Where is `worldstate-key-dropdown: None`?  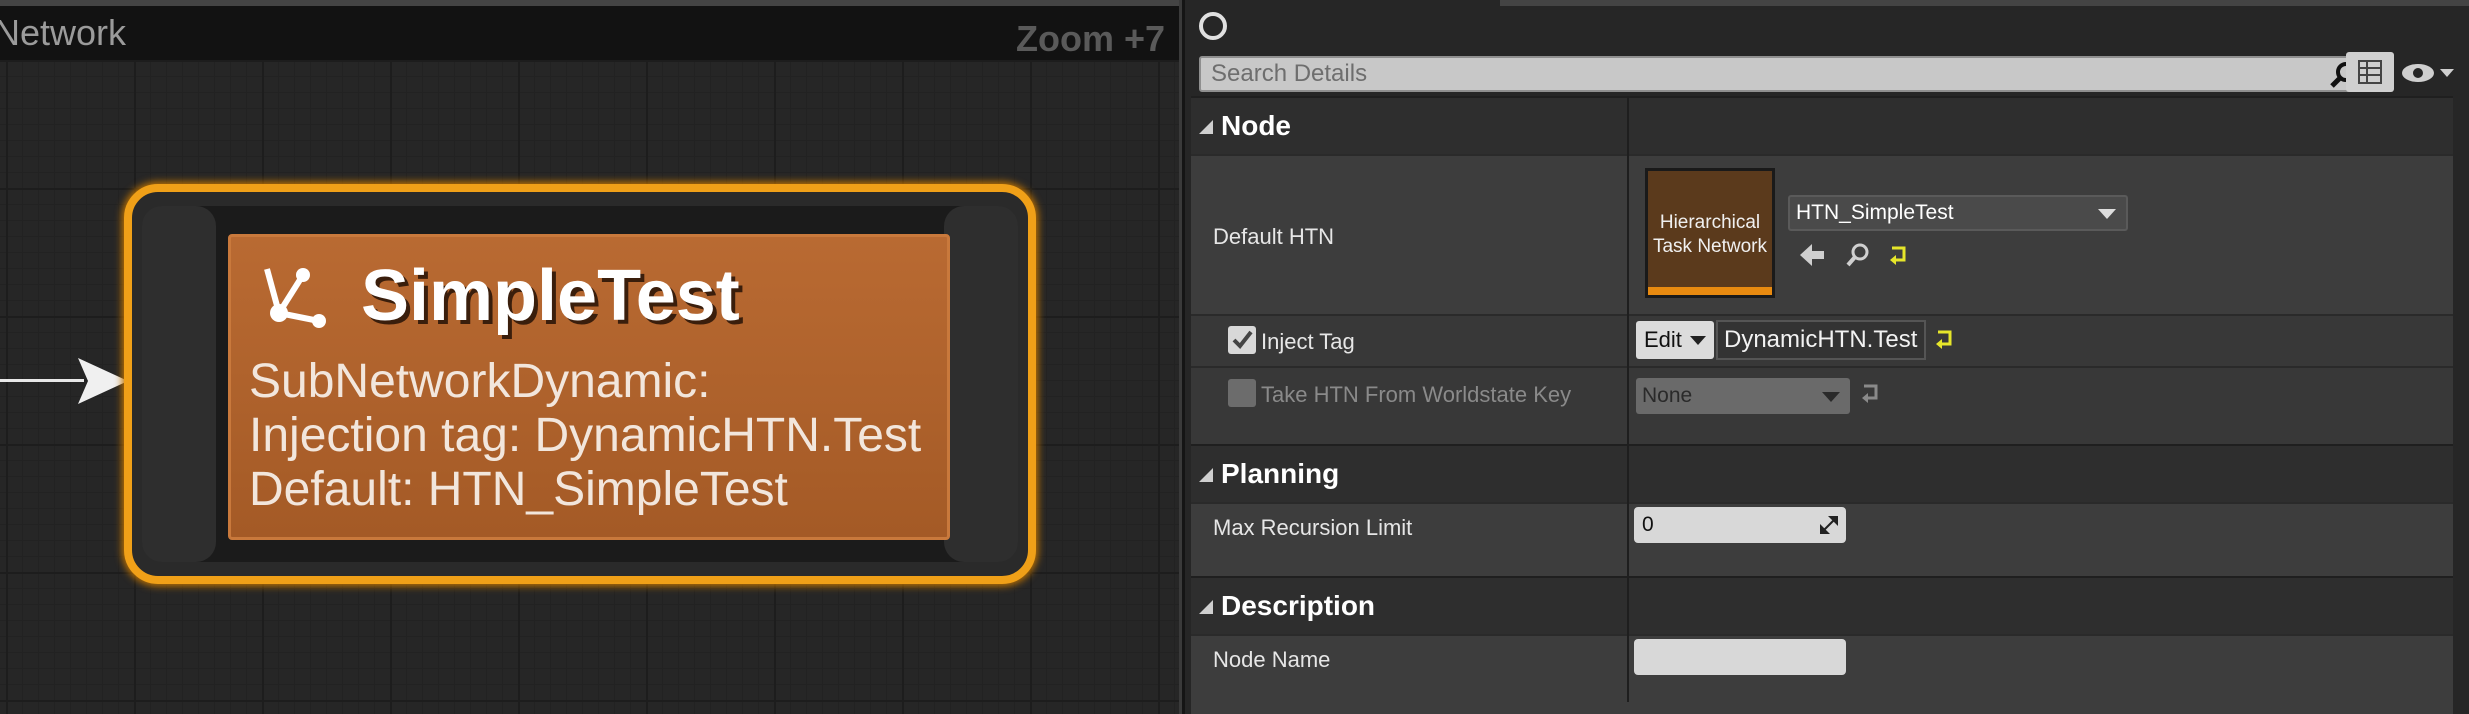 worldstate-key-dropdown: None is located at coordinates (1743, 396).